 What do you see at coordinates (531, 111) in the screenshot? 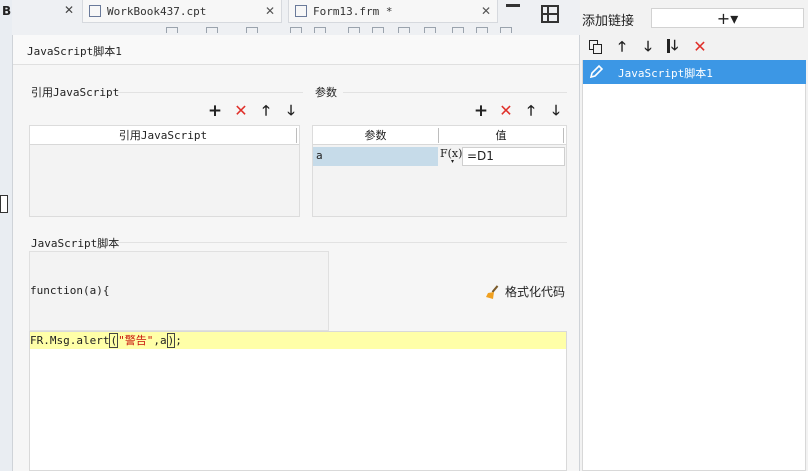
I see `param-move-up-button: 🡑` at bounding box center [531, 111].